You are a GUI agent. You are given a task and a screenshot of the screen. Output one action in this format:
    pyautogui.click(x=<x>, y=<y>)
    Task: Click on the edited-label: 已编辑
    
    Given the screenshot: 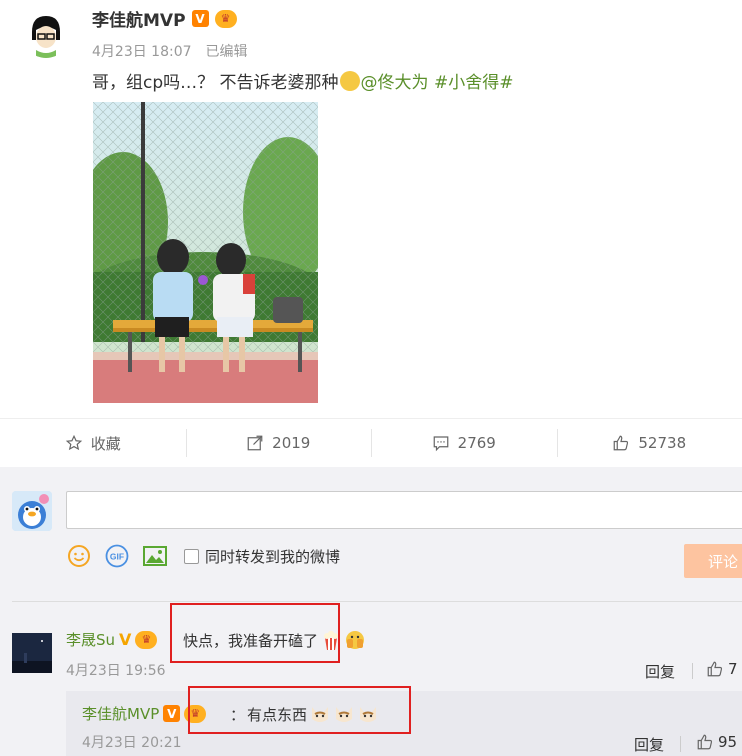 What is the action you would take?
    pyautogui.click(x=226, y=52)
    